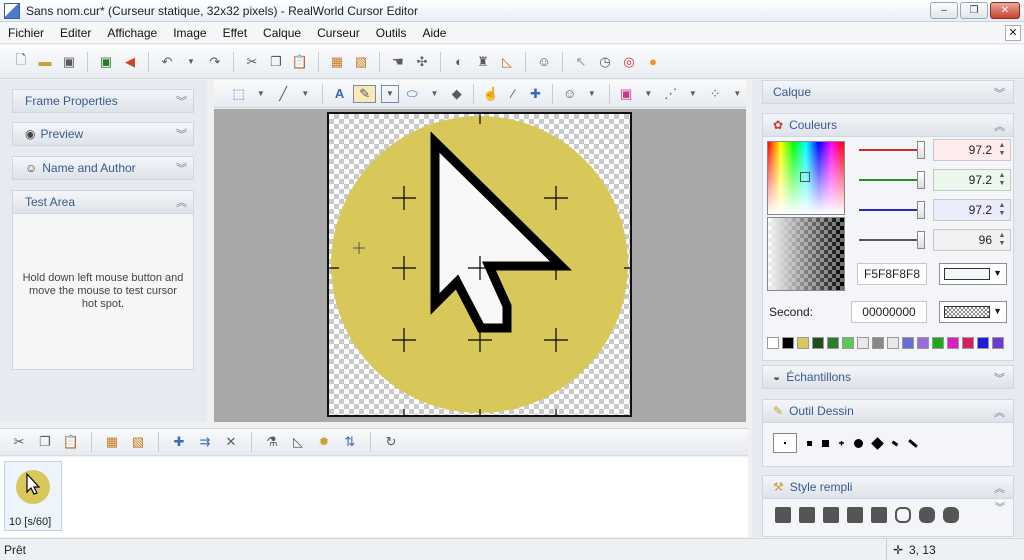  What do you see at coordinates (892, 240) in the screenshot?
I see `alpha-slider-track` at bounding box center [892, 240].